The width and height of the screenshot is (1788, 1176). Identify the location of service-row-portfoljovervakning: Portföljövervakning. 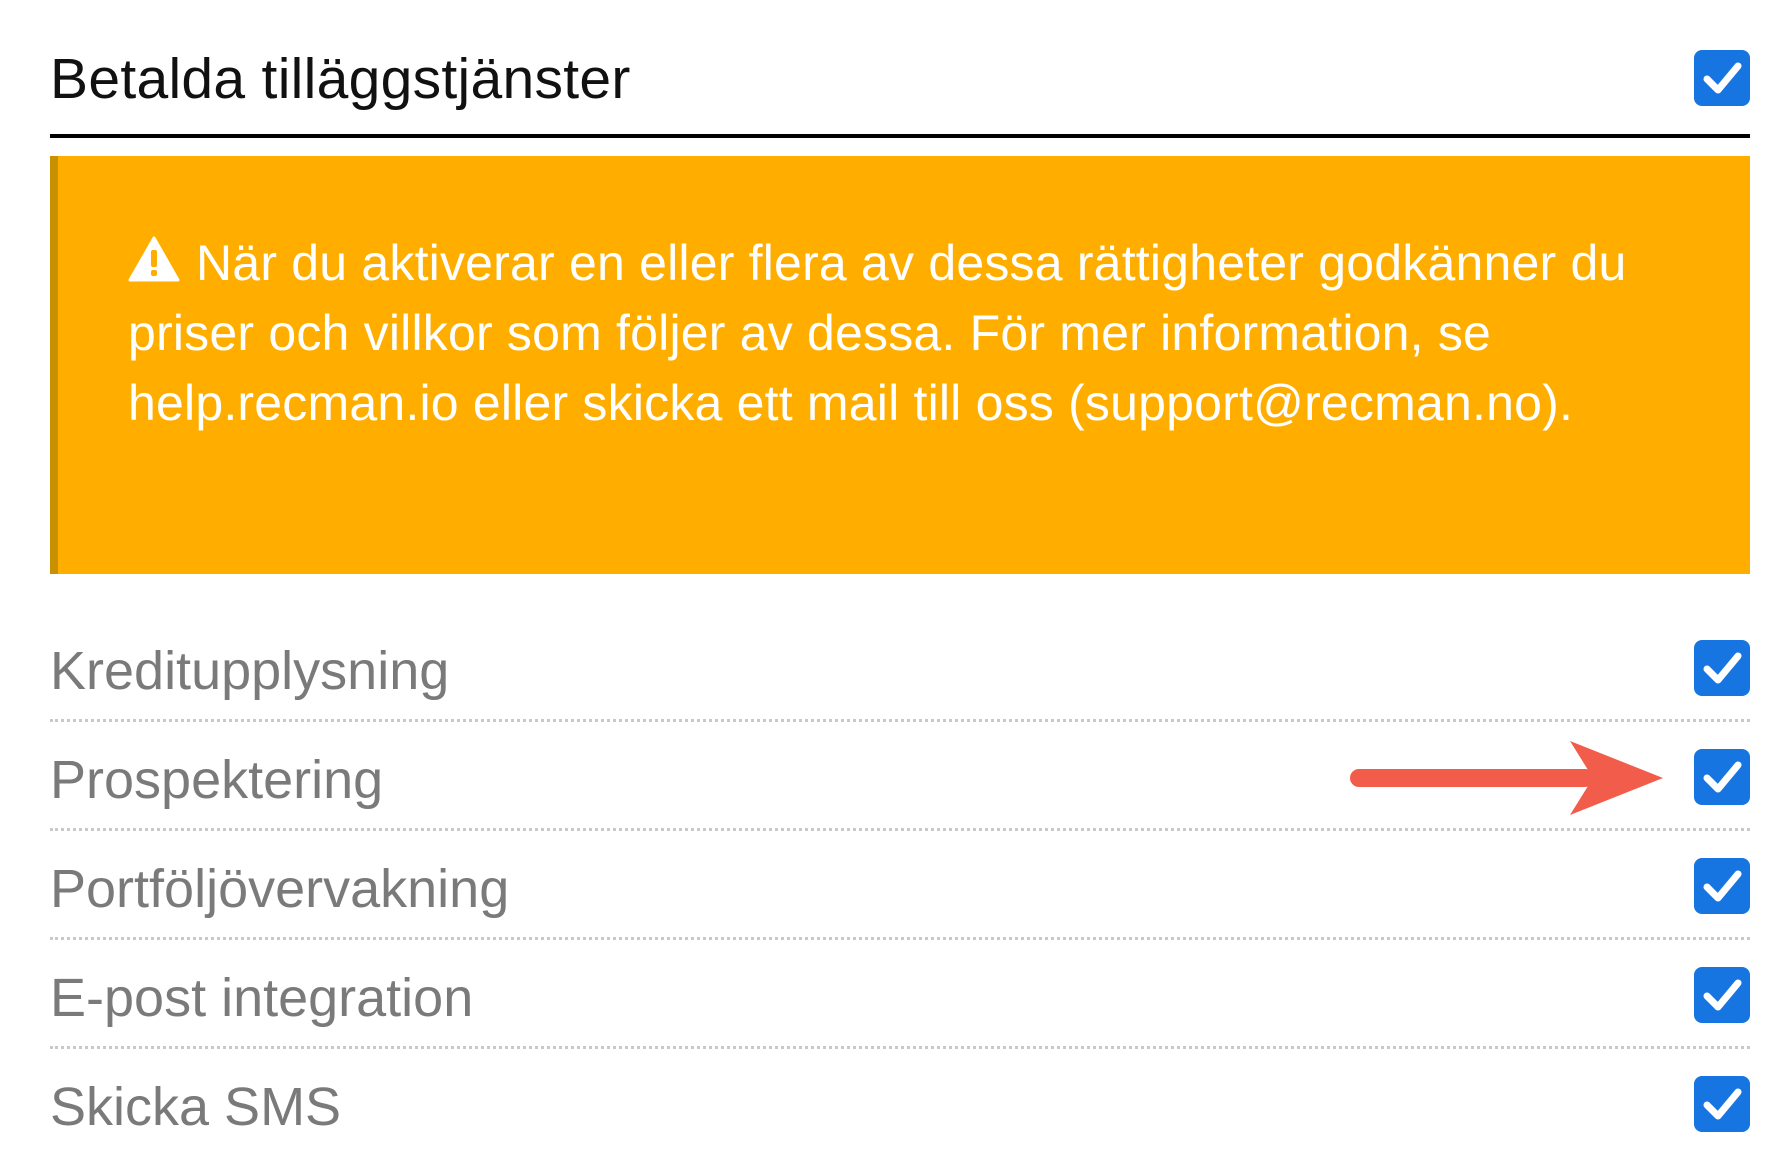
(900, 887).